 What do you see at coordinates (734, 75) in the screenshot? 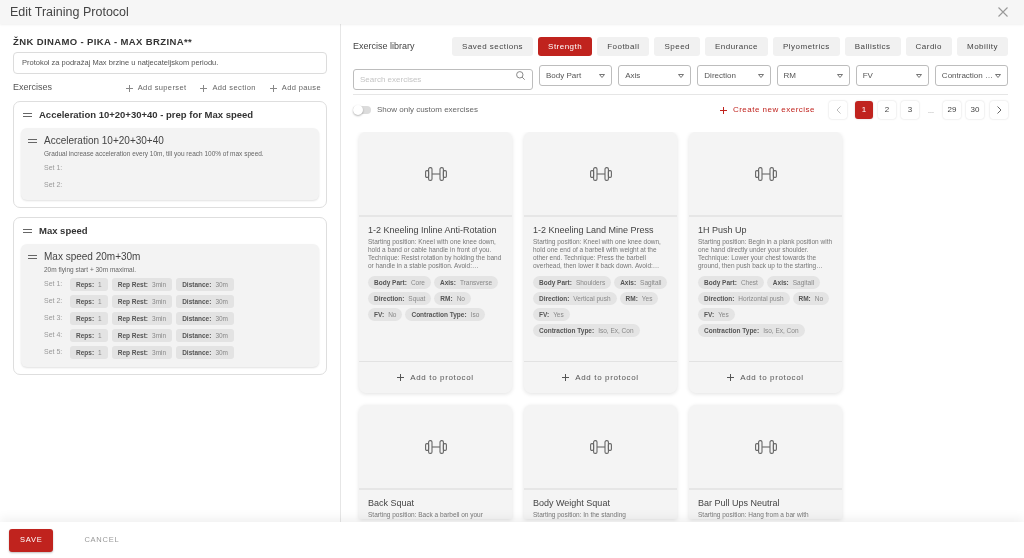
I see `filter-dropdown: Direction` at bounding box center [734, 75].